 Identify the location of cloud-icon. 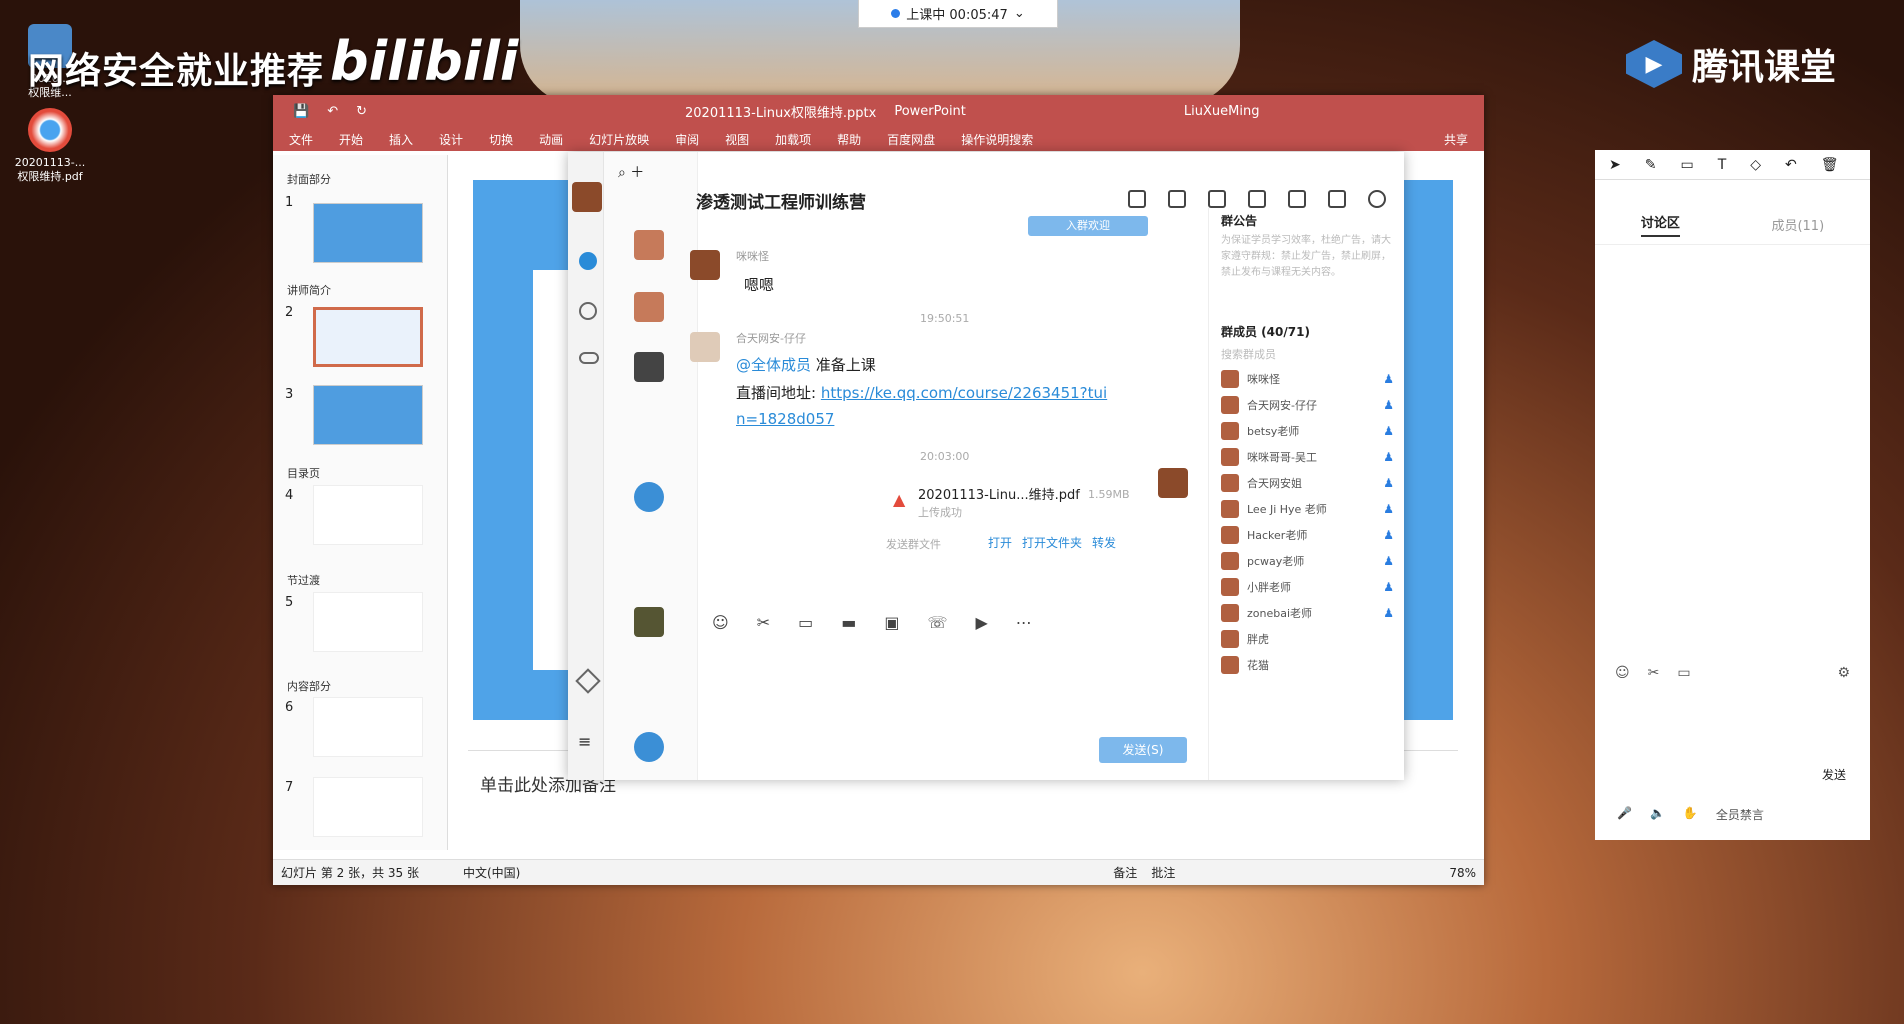
(589, 358).